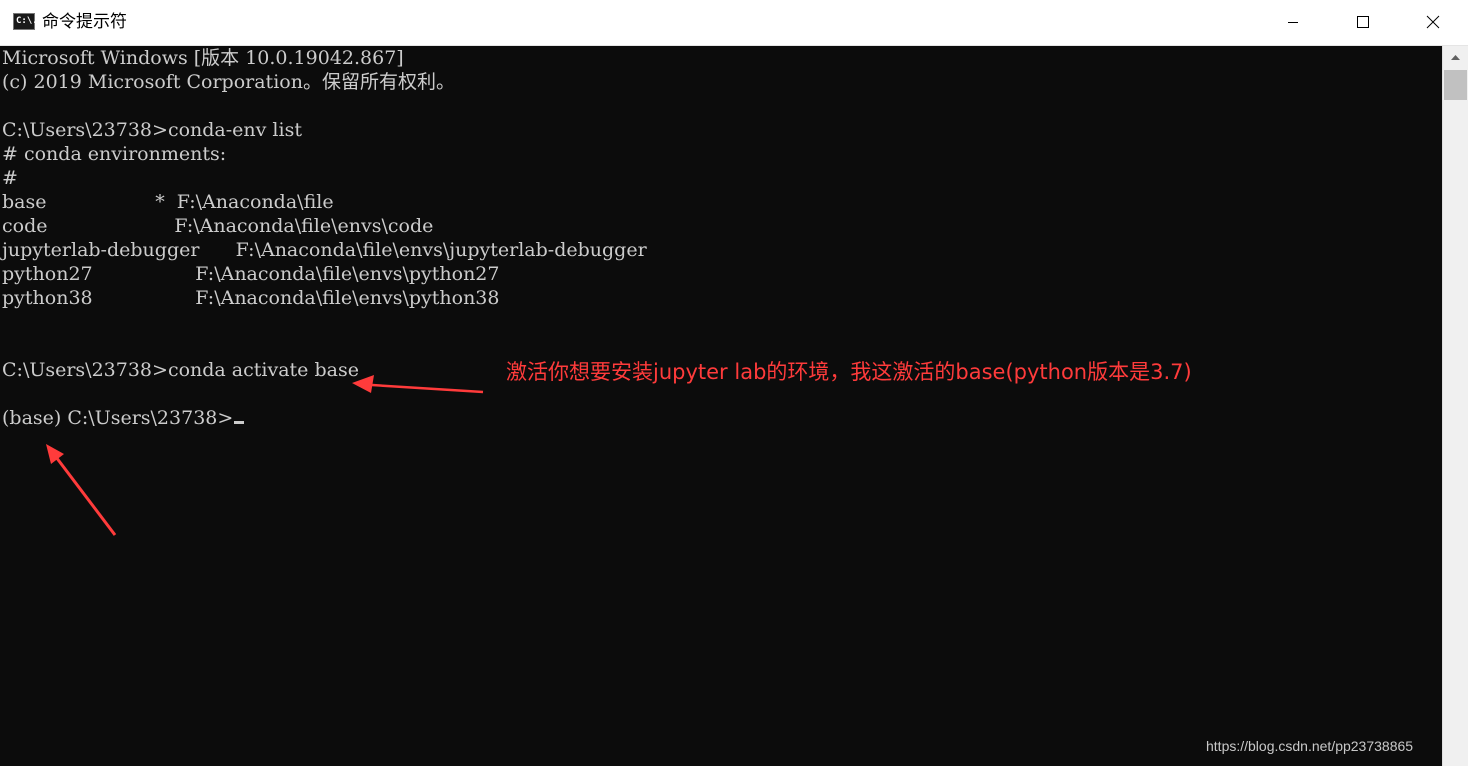  I want to click on terminal-line: C:\Users\23738>conda-env list, so click(152, 130).